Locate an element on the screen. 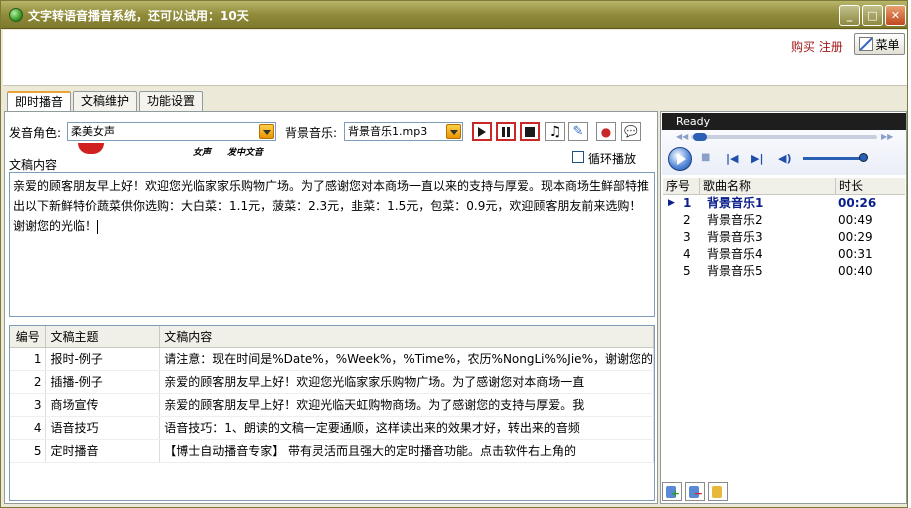 Image resolution: width=911 pixels, height=508 pixels. track-name: 背景音乐4 is located at coordinates (735, 254).